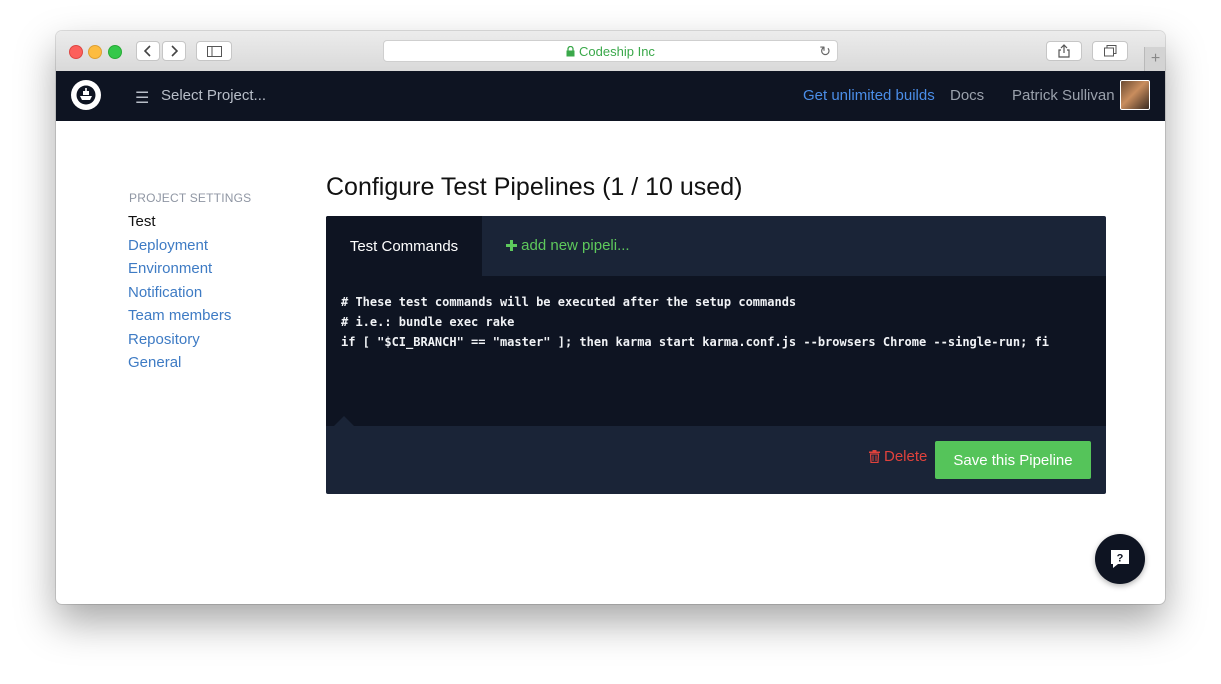  I want to click on share-button, so click(1064, 51).